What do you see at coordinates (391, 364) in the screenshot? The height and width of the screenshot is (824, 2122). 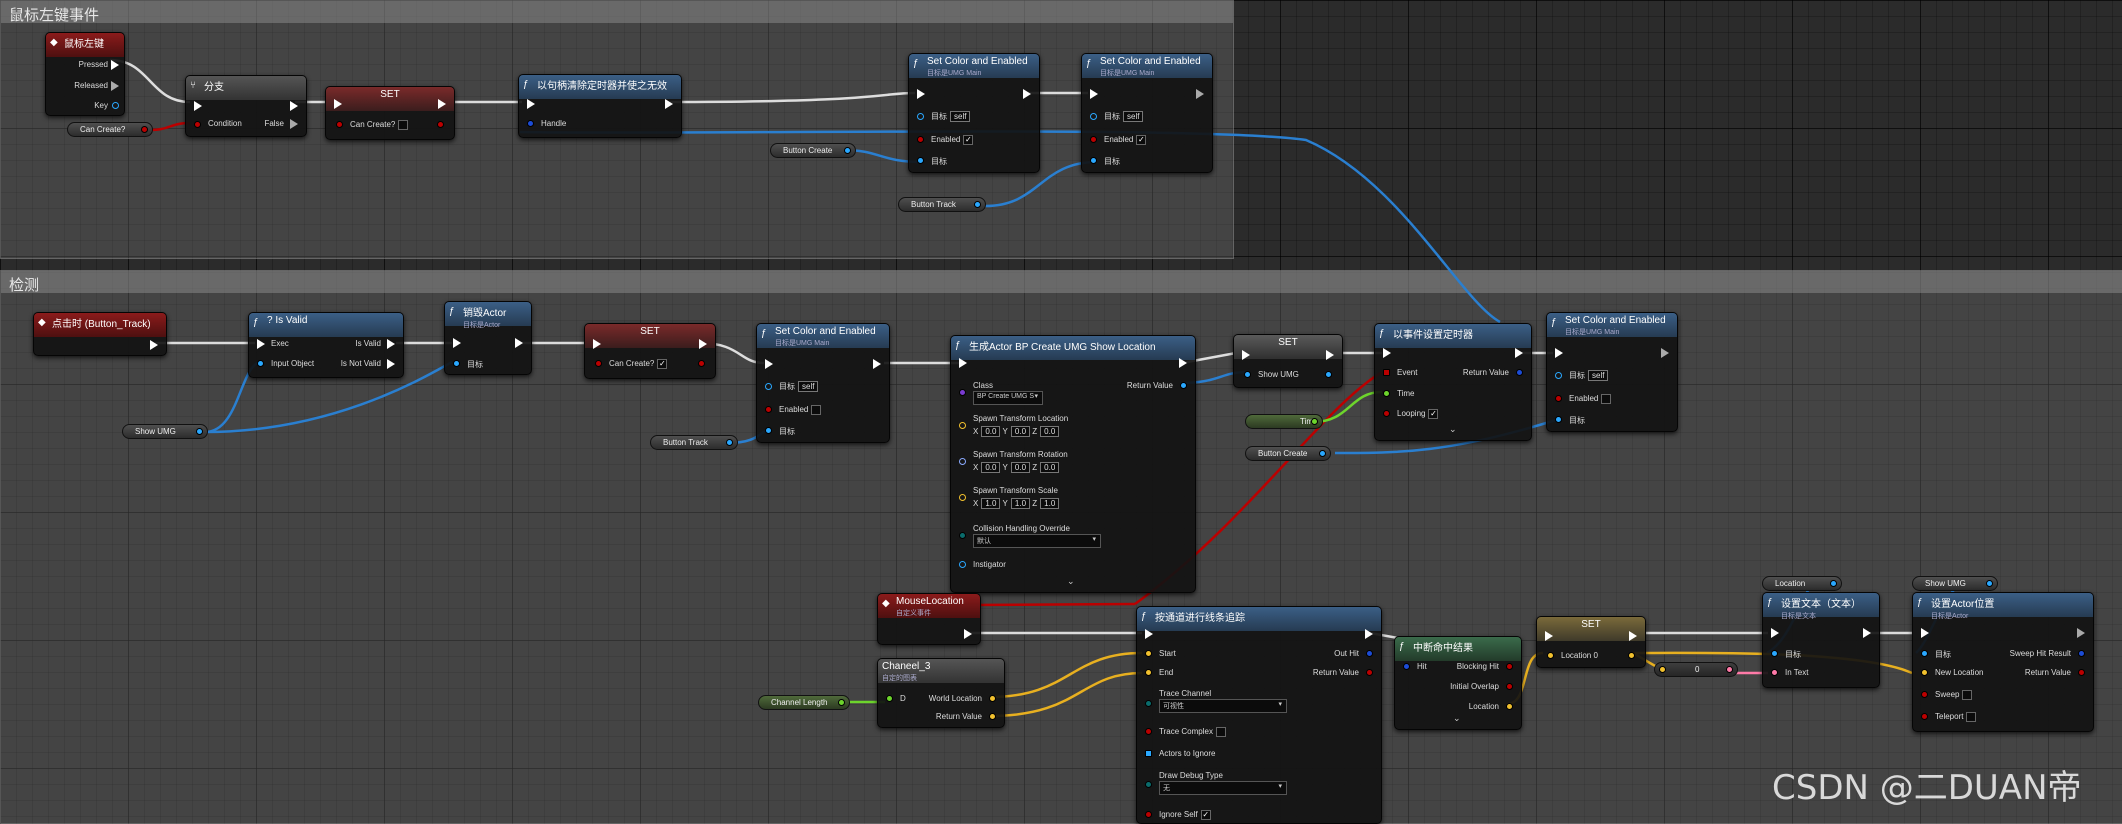 I see `exec-not-valid-pin` at bounding box center [391, 364].